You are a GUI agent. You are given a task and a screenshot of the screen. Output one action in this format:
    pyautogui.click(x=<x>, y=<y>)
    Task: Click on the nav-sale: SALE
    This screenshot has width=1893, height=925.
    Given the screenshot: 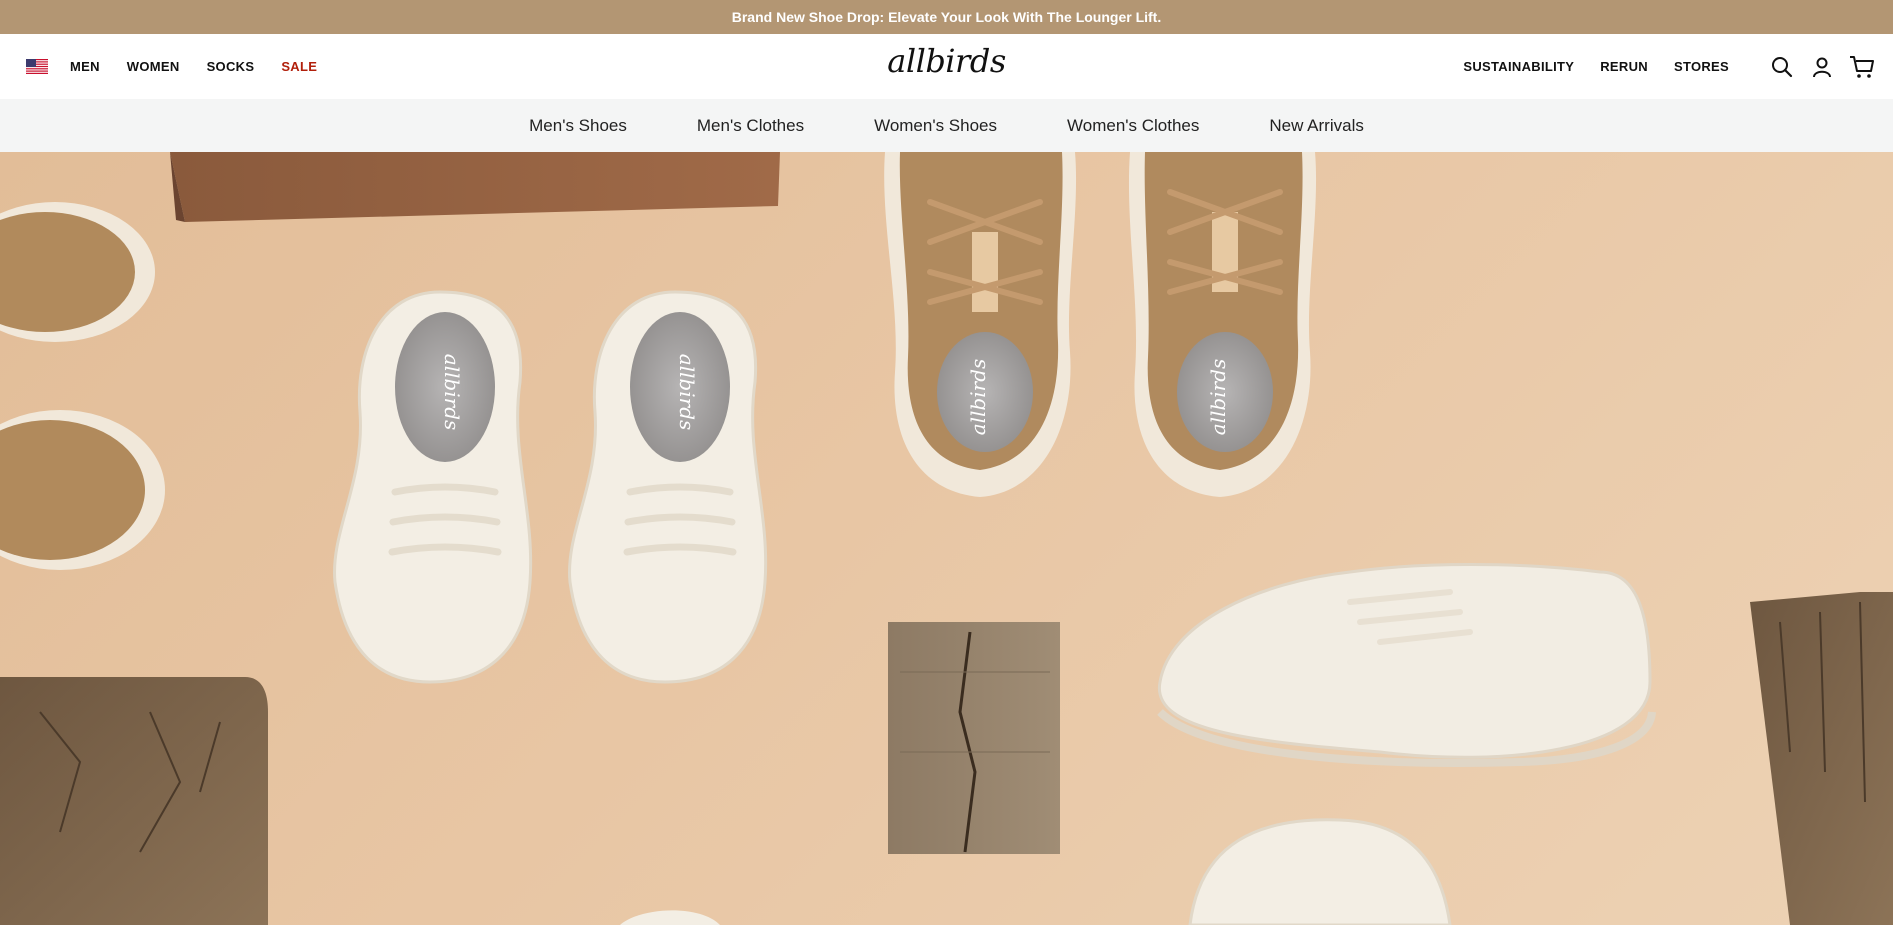 What is the action you would take?
    pyautogui.click(x=299, y=66)
    